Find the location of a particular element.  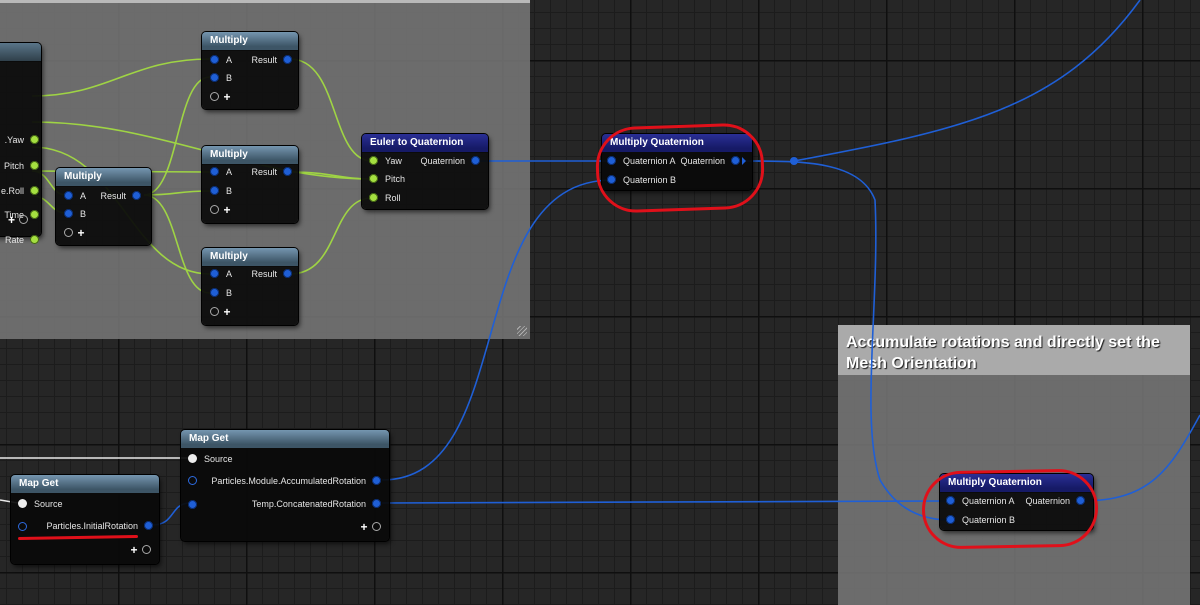

pin-pitch: Pitch is located at coordinates (21, 166).